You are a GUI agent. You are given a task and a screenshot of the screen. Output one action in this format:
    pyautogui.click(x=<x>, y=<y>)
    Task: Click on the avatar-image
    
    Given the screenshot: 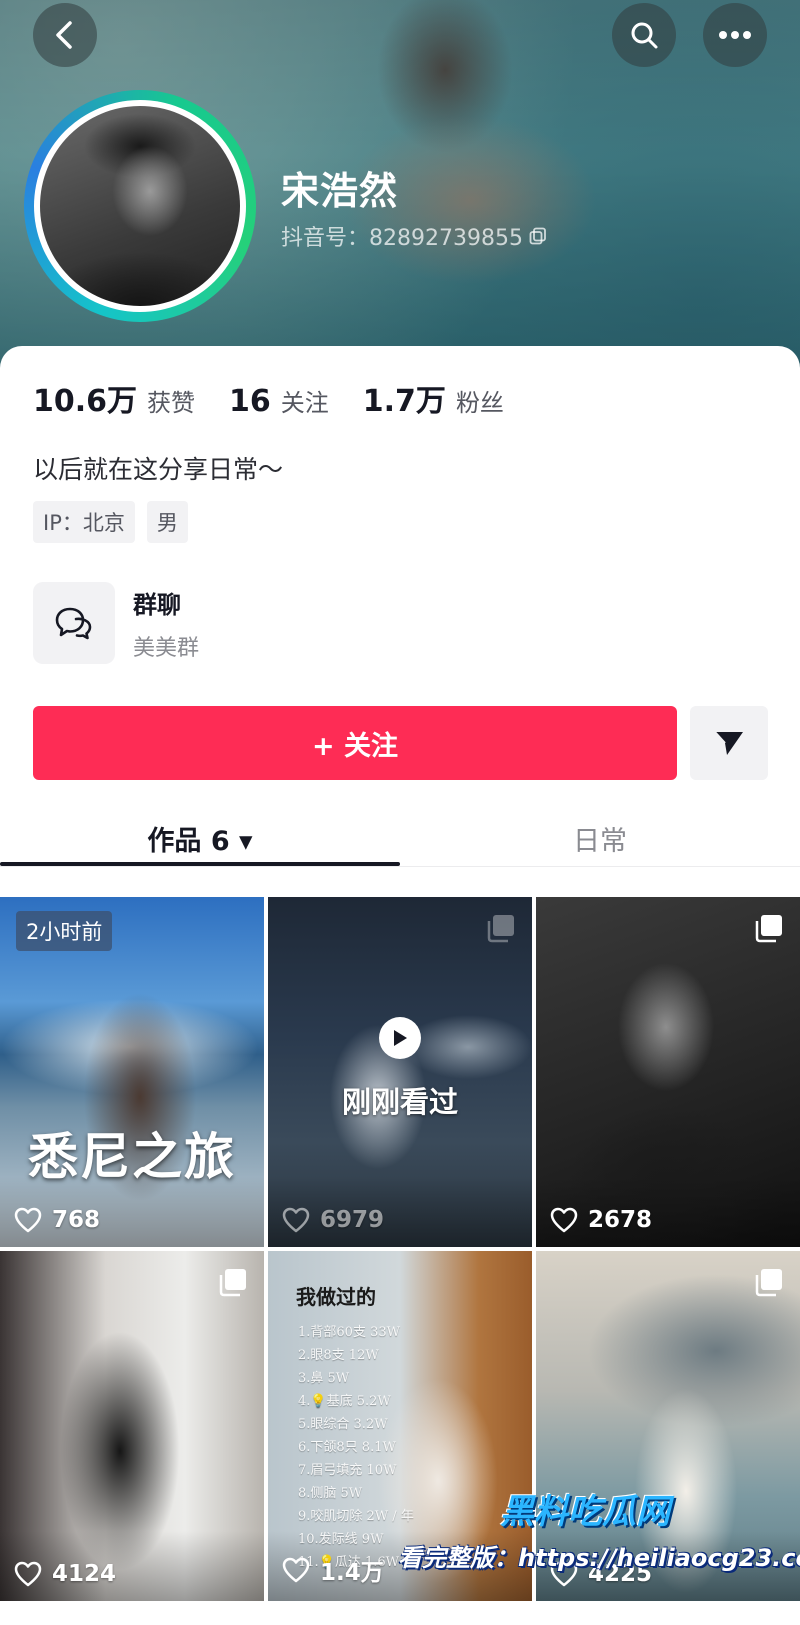 What is the action you would take?
    pyautogui.click(x=140, y=206)
    